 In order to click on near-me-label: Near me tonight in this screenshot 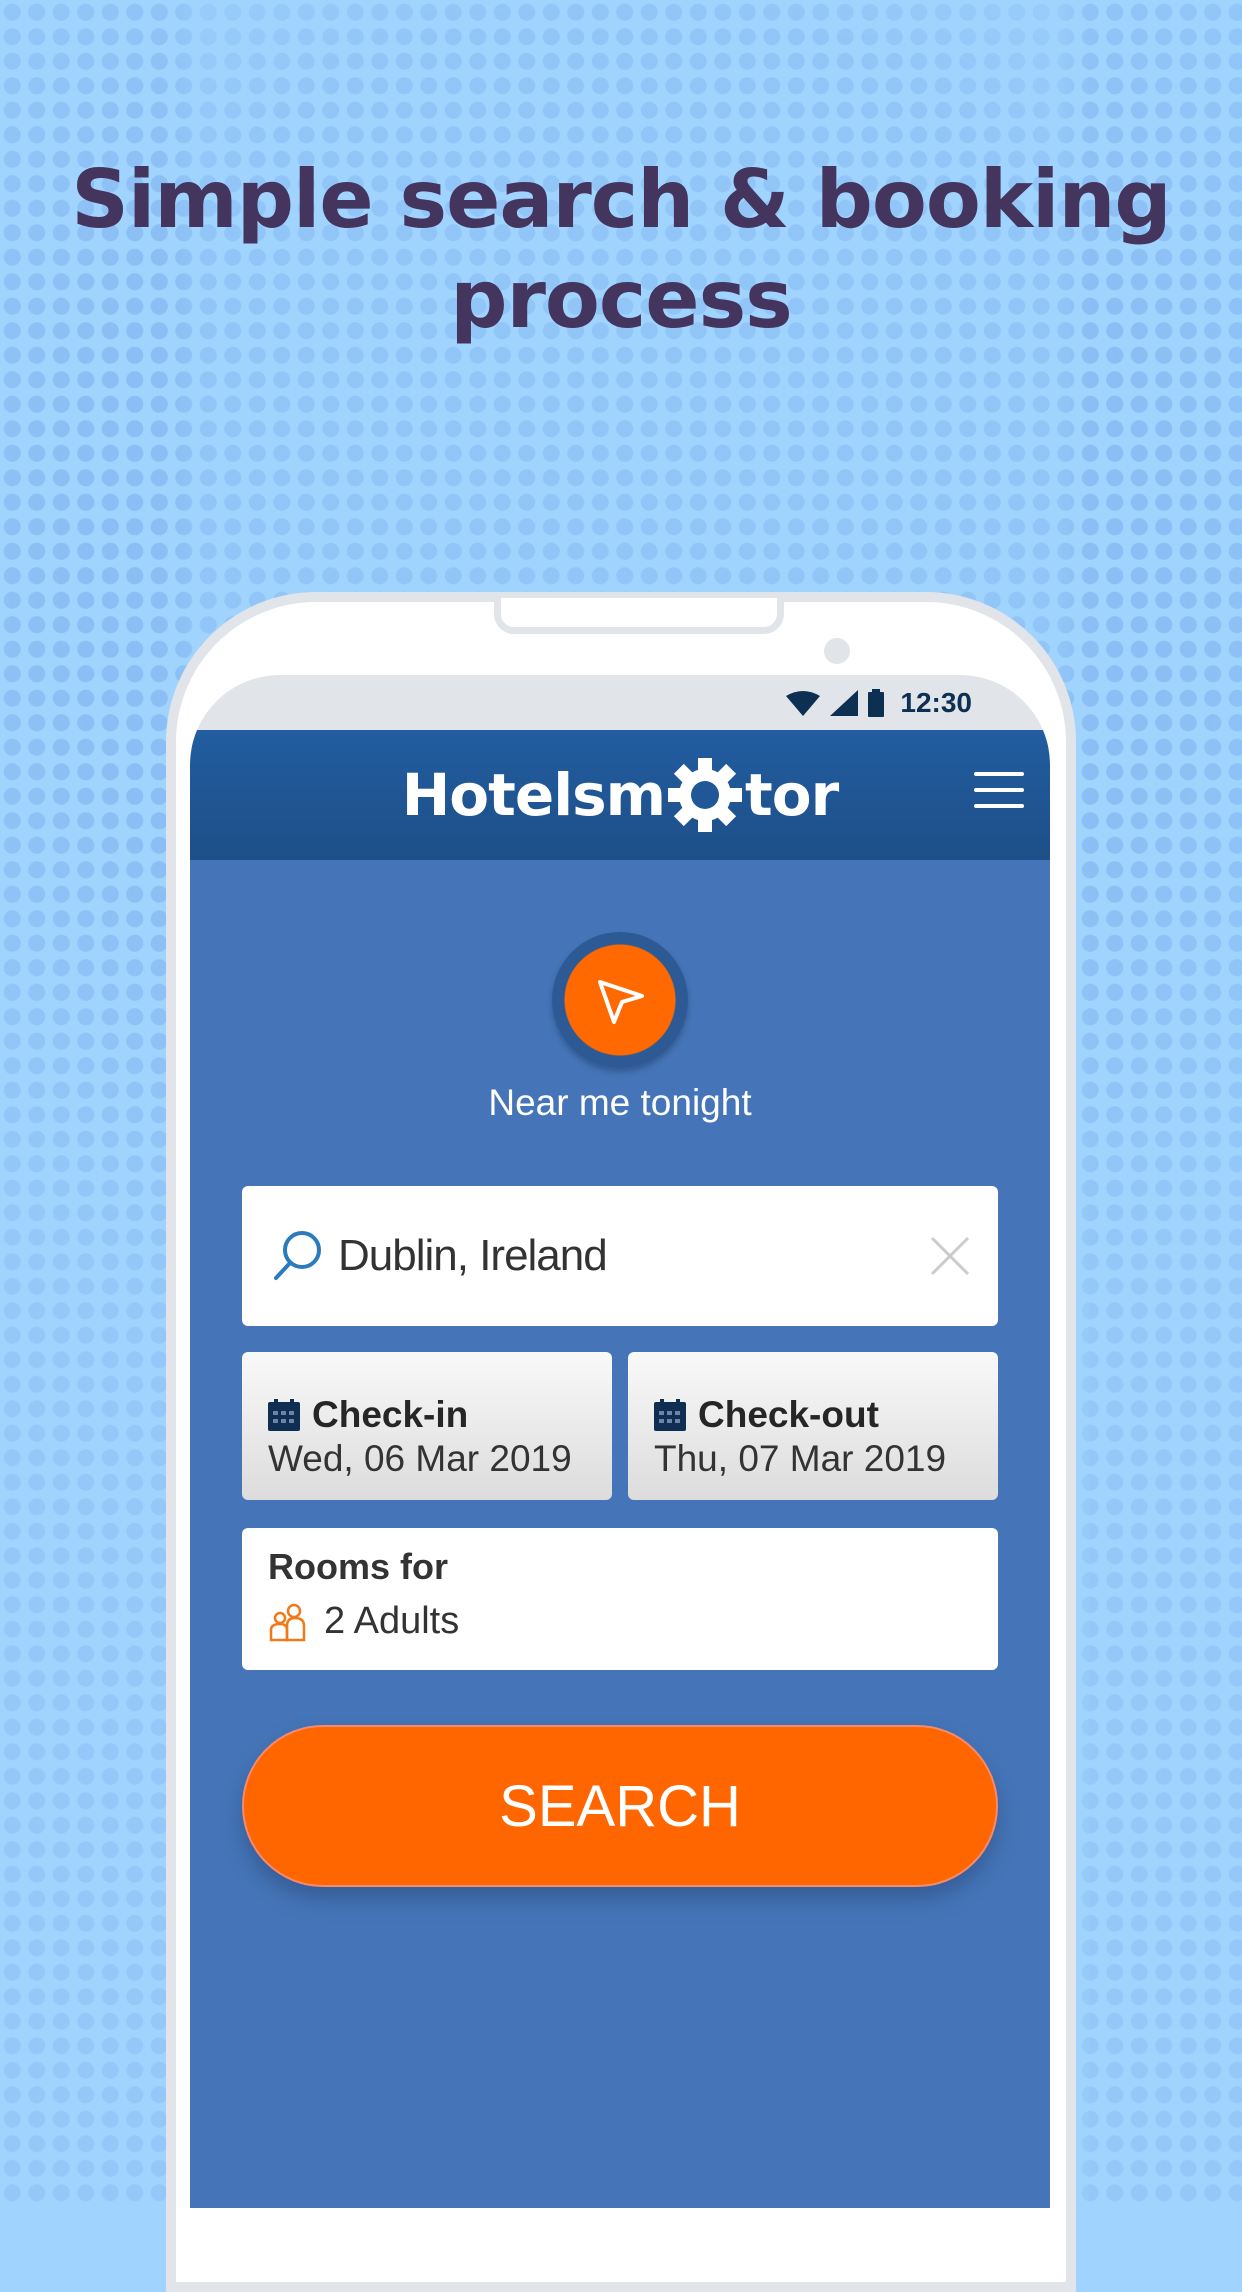, I will do `click(620, 1102)`.